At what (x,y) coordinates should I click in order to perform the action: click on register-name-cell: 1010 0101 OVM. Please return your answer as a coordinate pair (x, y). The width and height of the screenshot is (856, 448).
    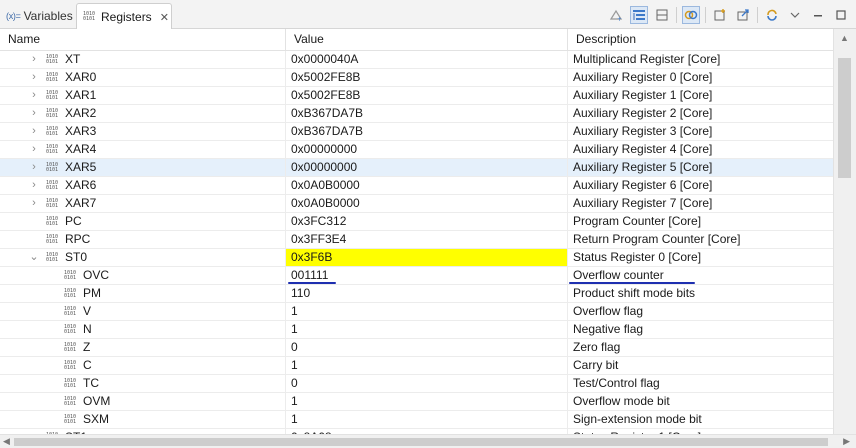
    Looking at the image, I should click on (142, 401).